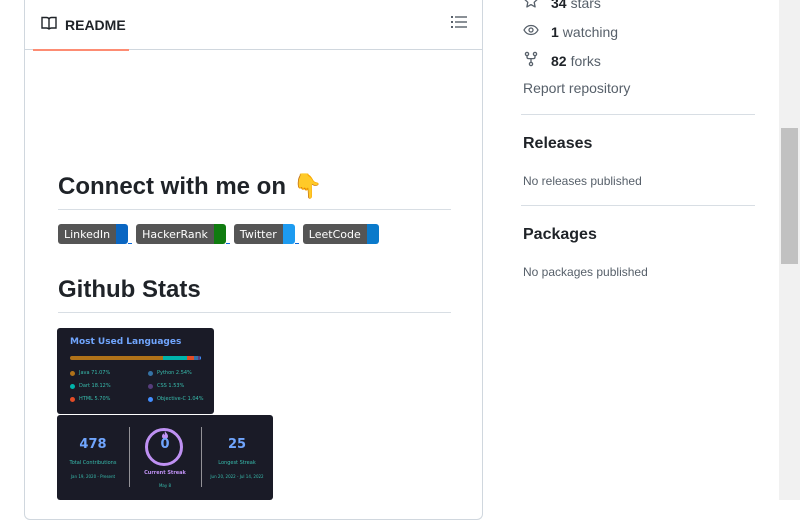  Describe the element at coordinates (559, 5) in the screenshot. I see `stars-count: 34` at that location.